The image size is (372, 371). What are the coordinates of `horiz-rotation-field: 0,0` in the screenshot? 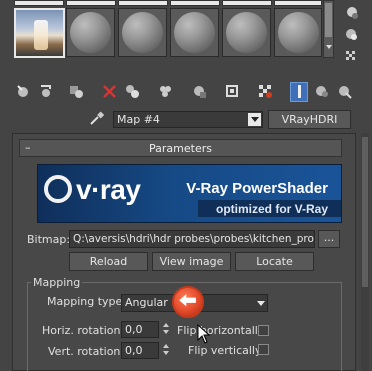 It's located at (140, 329).